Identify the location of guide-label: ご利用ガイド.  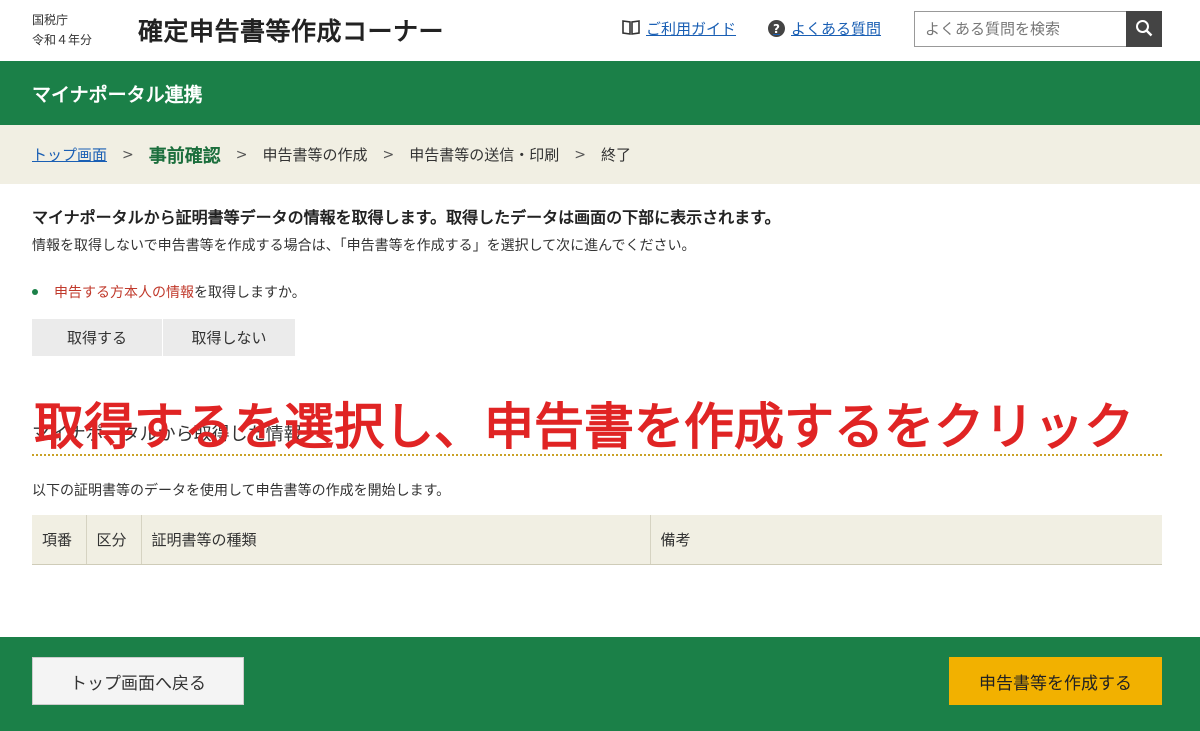
(691, 28).